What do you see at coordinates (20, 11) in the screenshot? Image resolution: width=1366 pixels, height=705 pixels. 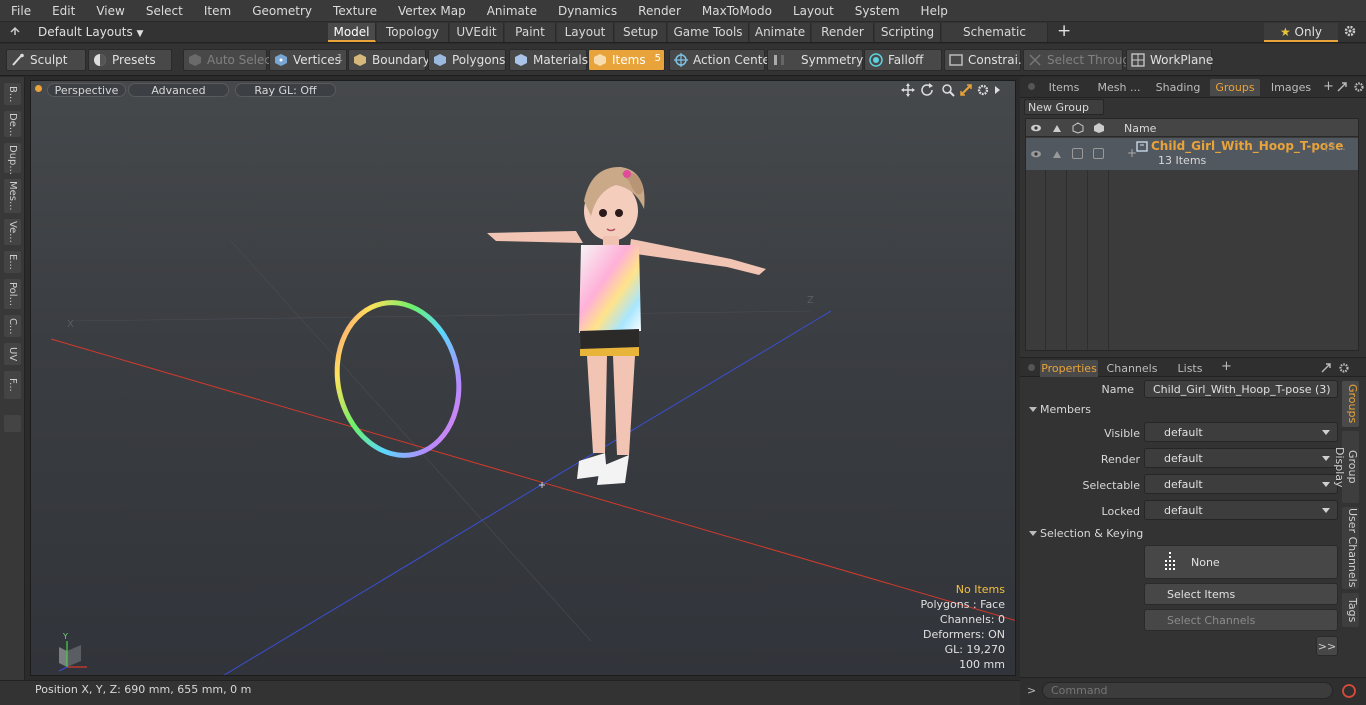 I see `menu-file: File` at bounding box center [20, 11].